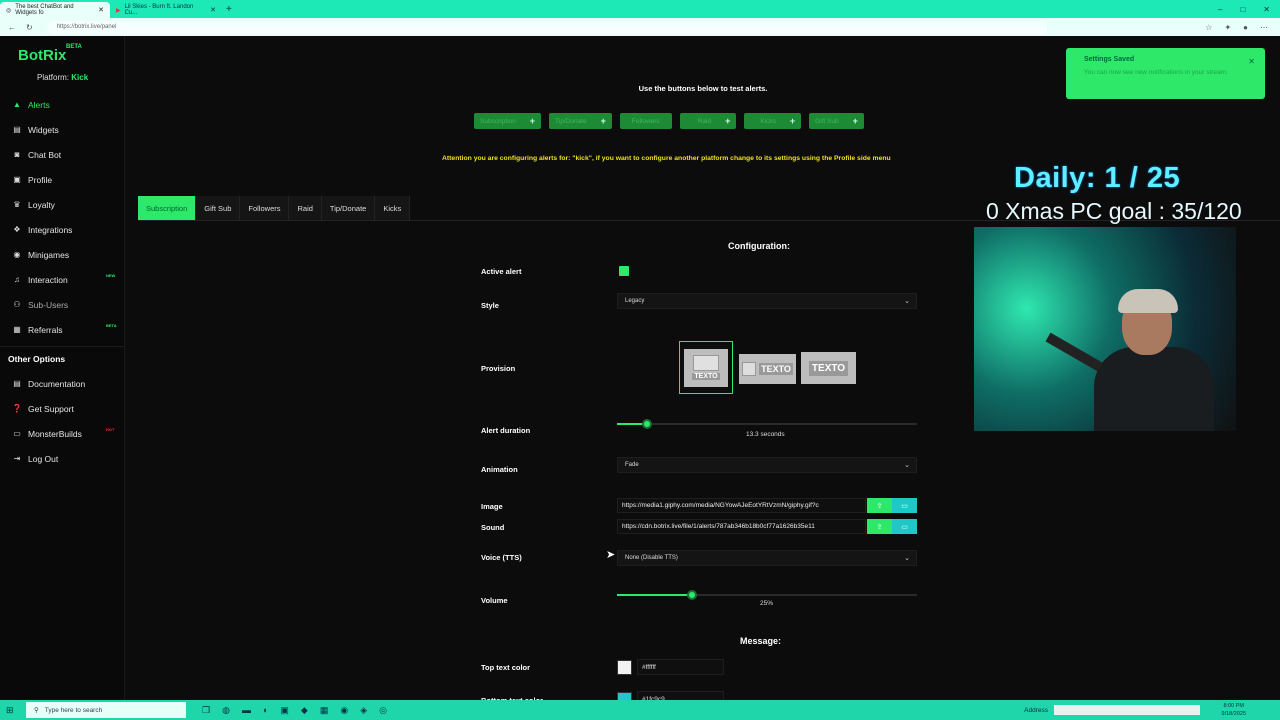  What do you see at coordinates (493, 527) in the screenshot?
I see `sound-label: Sound` at bounding box center [493, 527].